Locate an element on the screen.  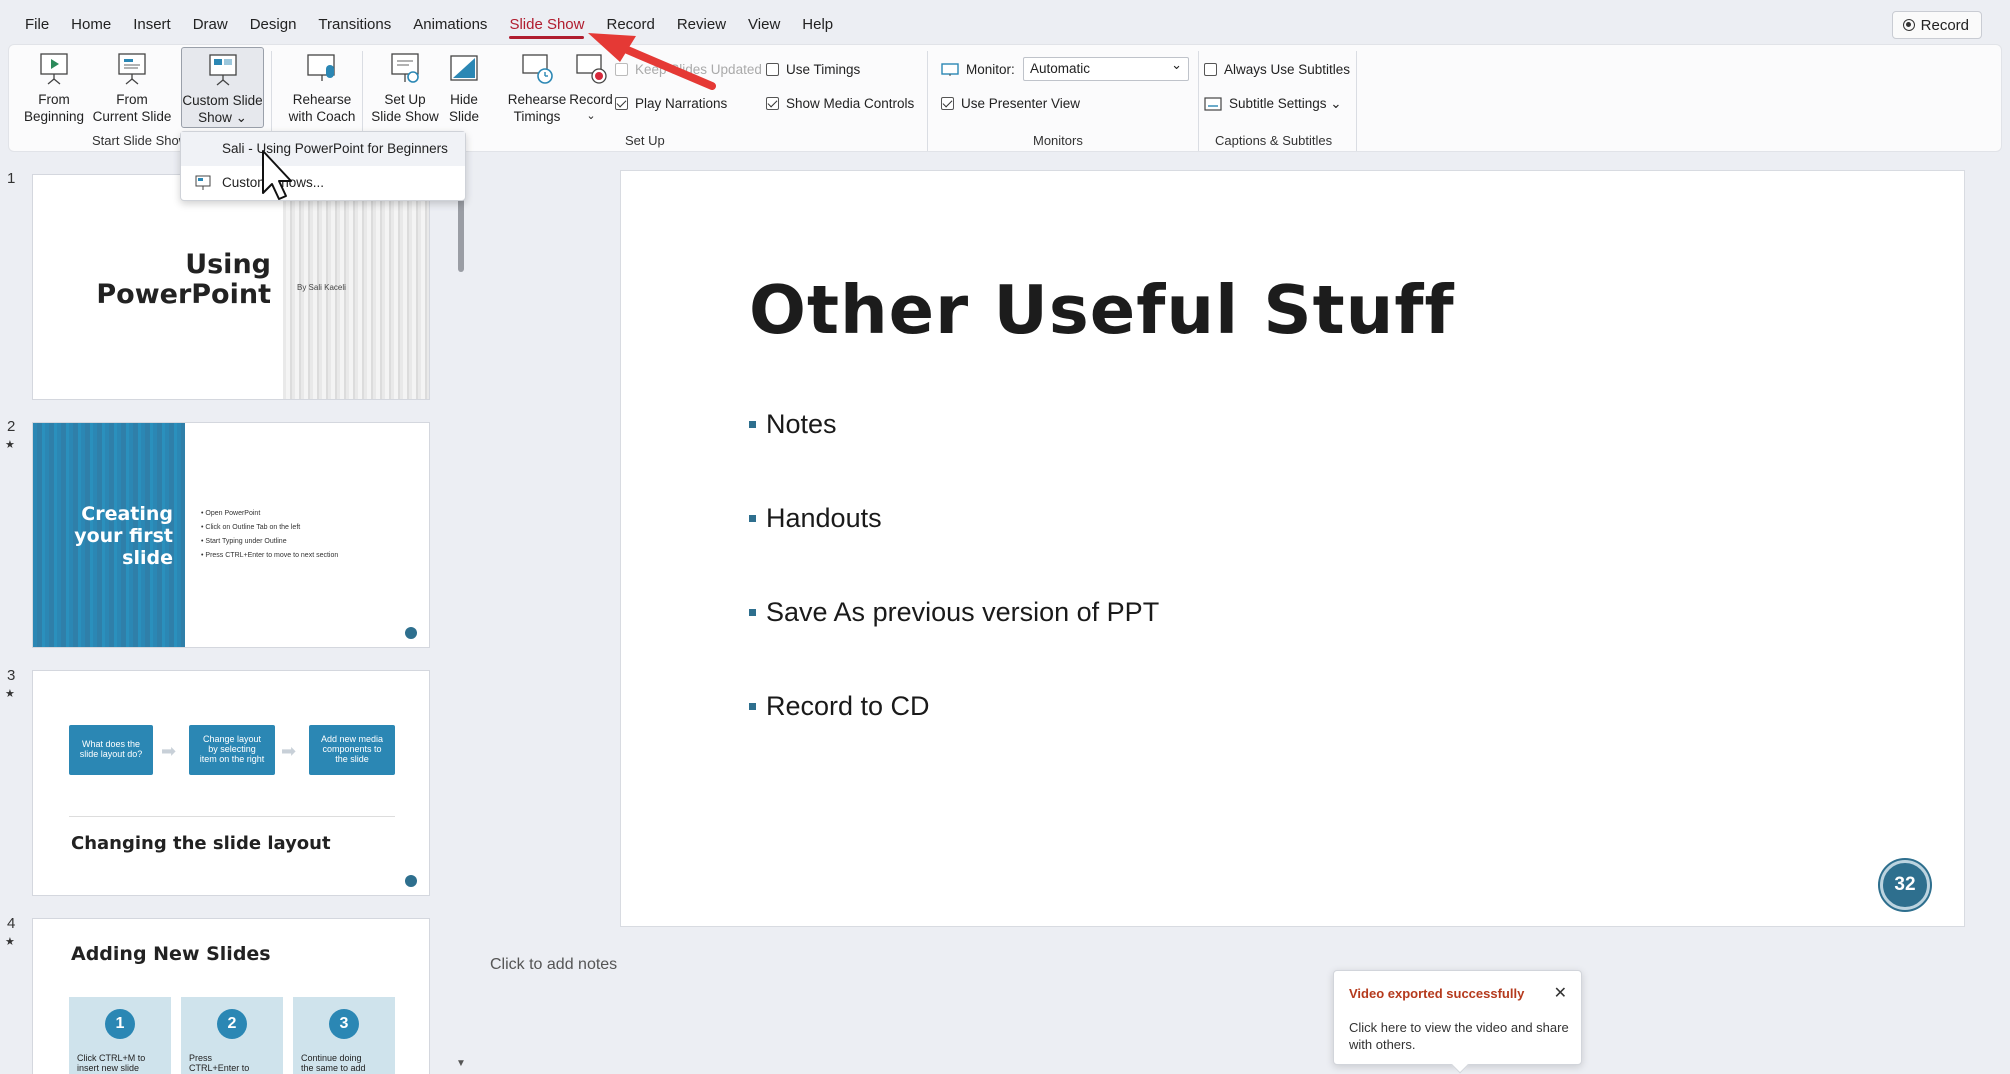
monitor-icon is located at coordinates (950, 69).